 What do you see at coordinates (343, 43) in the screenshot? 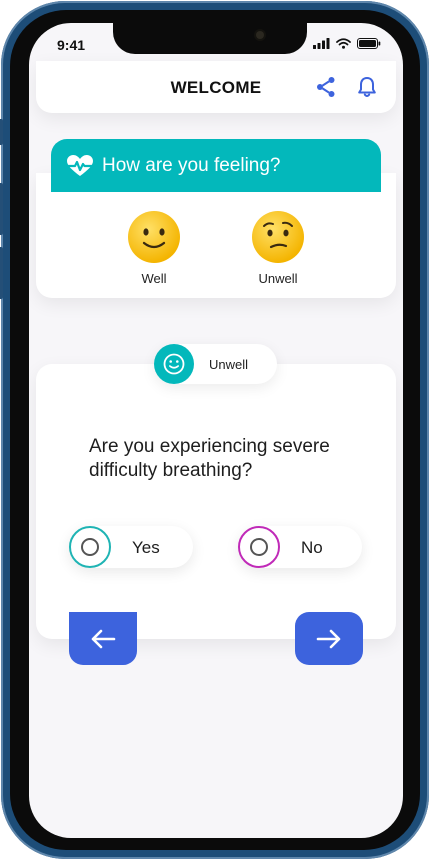
I see `wifi-icon` at bounding box center [343, 43].